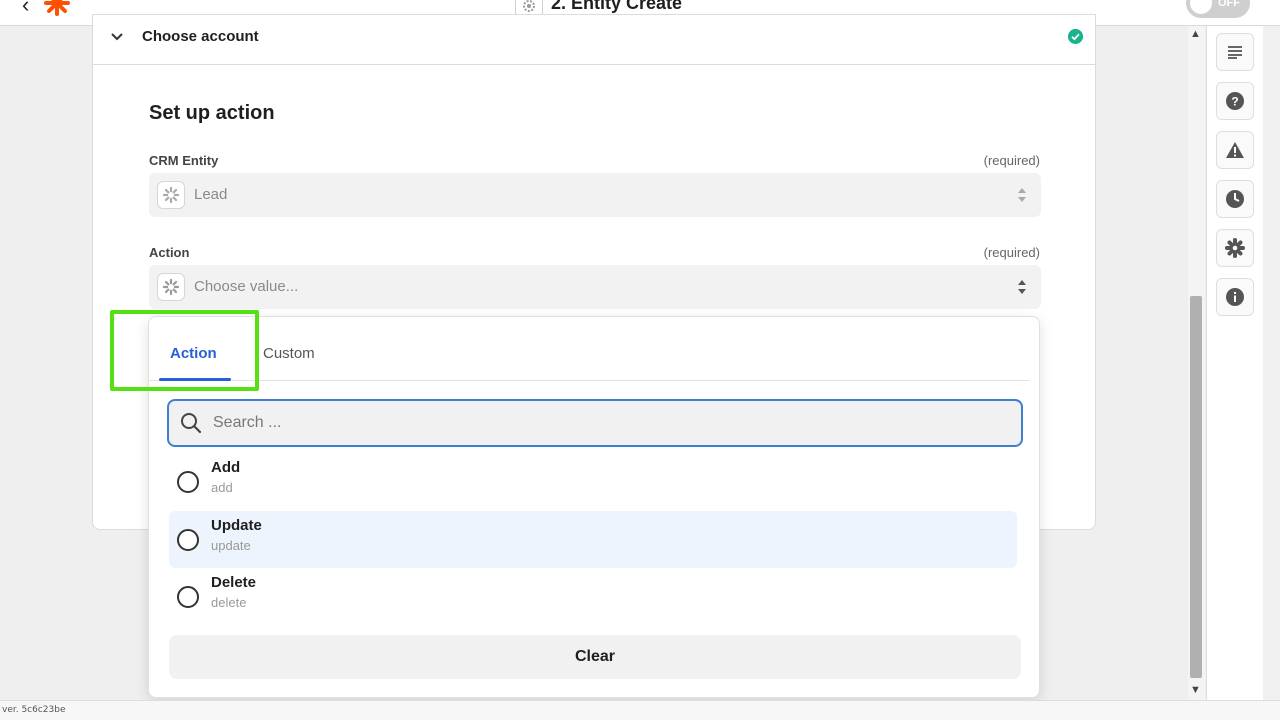 The image size is (1280, 720). Describe the element at coordinates (1011, 160) in the screenshot. I see `crm-entity-required: (required)` at that location.